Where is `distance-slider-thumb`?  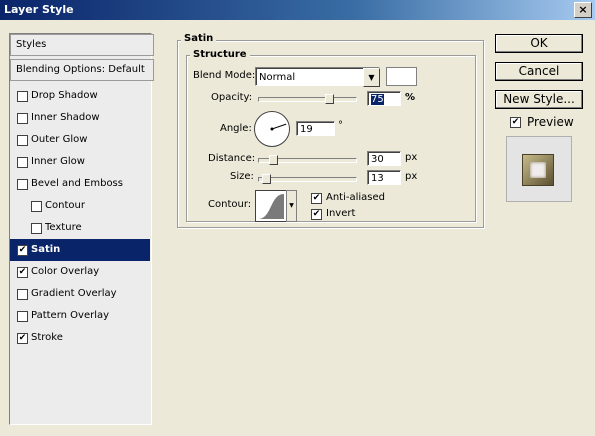 distance-slider-thumb is located at coordinates (273, 160).